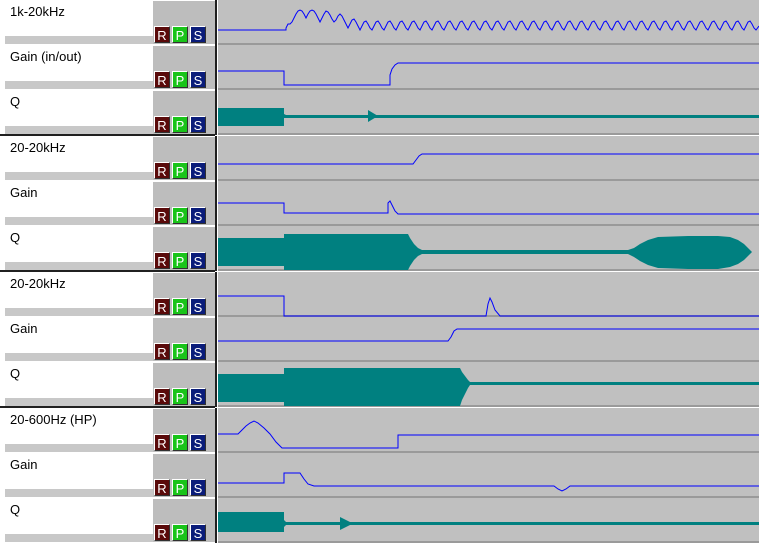 This screenshot has height=543, width=759. I want to click on track-row-7: 20-20kHz R P S, so click(379, 294).